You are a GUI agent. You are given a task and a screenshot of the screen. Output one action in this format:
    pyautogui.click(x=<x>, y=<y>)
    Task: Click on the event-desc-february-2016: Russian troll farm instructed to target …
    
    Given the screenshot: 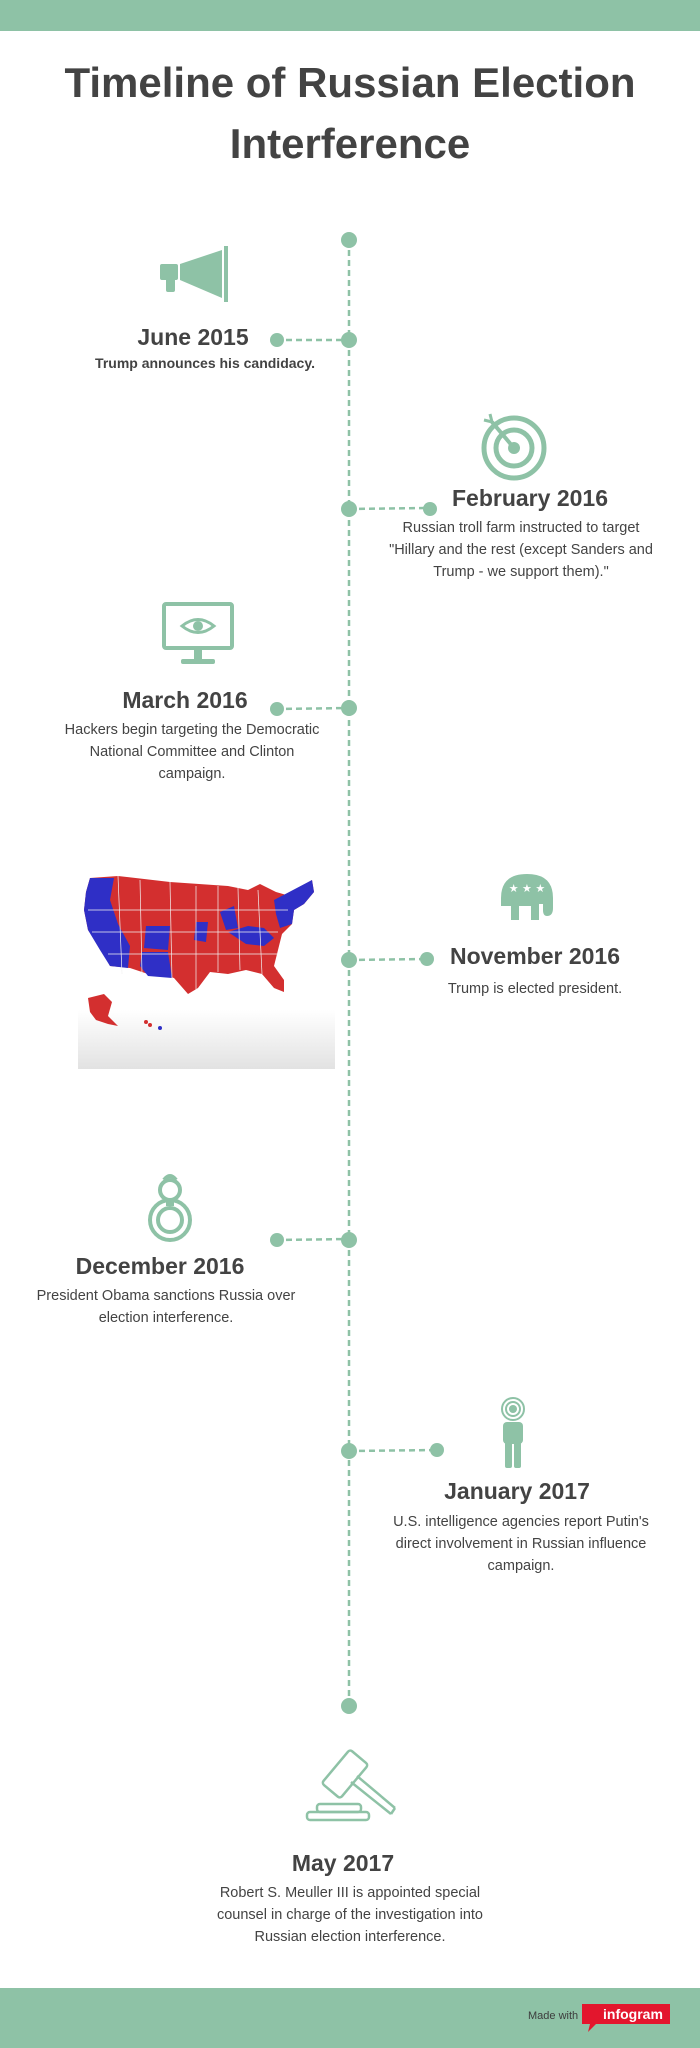 What is the action you would take?
    pyautogui.click(x=521, y=550)
    